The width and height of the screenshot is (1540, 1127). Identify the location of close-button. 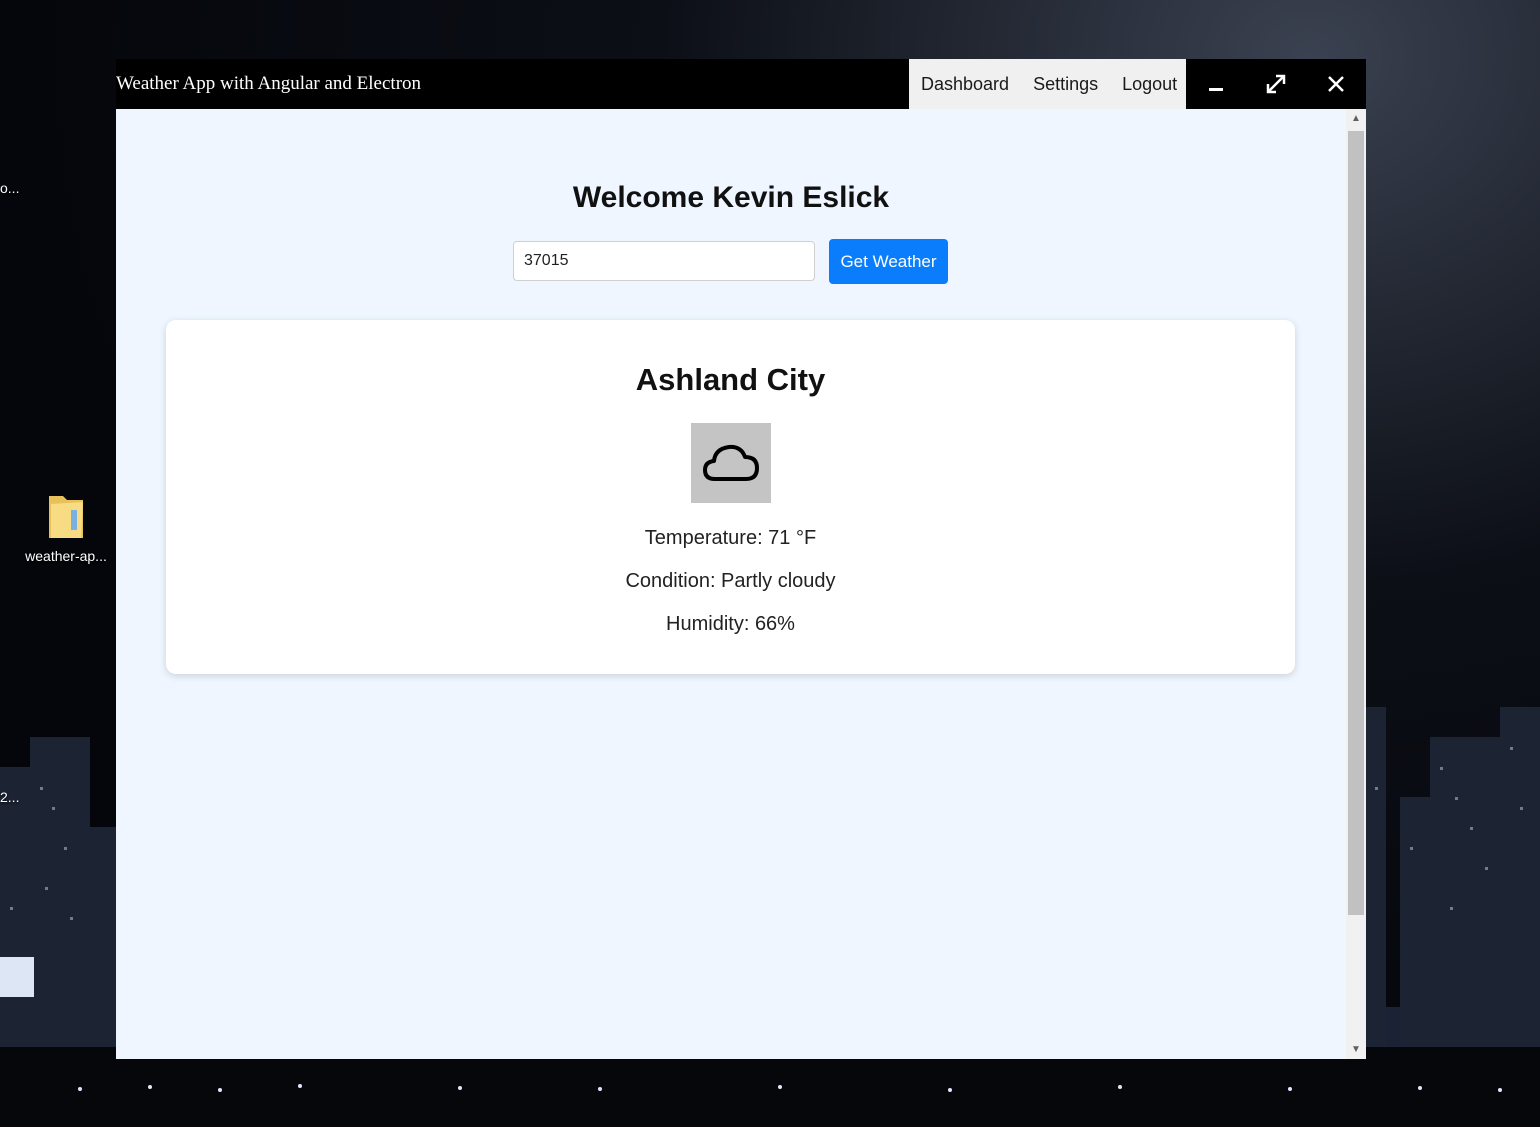
(1336, 84).